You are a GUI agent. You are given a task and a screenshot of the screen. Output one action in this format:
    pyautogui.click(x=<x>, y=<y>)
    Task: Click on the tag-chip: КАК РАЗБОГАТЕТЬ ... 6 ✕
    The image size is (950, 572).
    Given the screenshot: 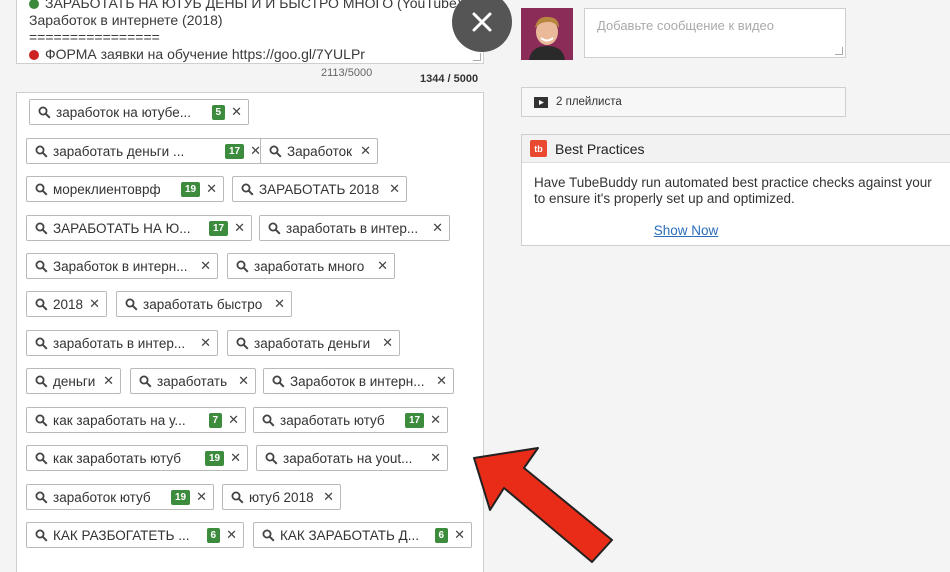 What is the action you would take?
    pyautogui.click(x=135, y=535)
    